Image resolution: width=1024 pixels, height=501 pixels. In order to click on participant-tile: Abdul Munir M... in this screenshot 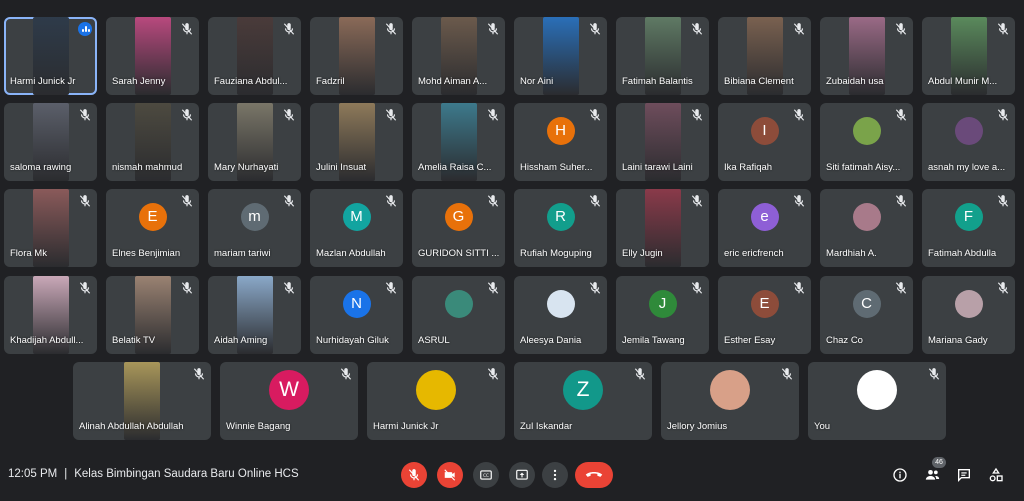, I will do `click(968, 56)`.